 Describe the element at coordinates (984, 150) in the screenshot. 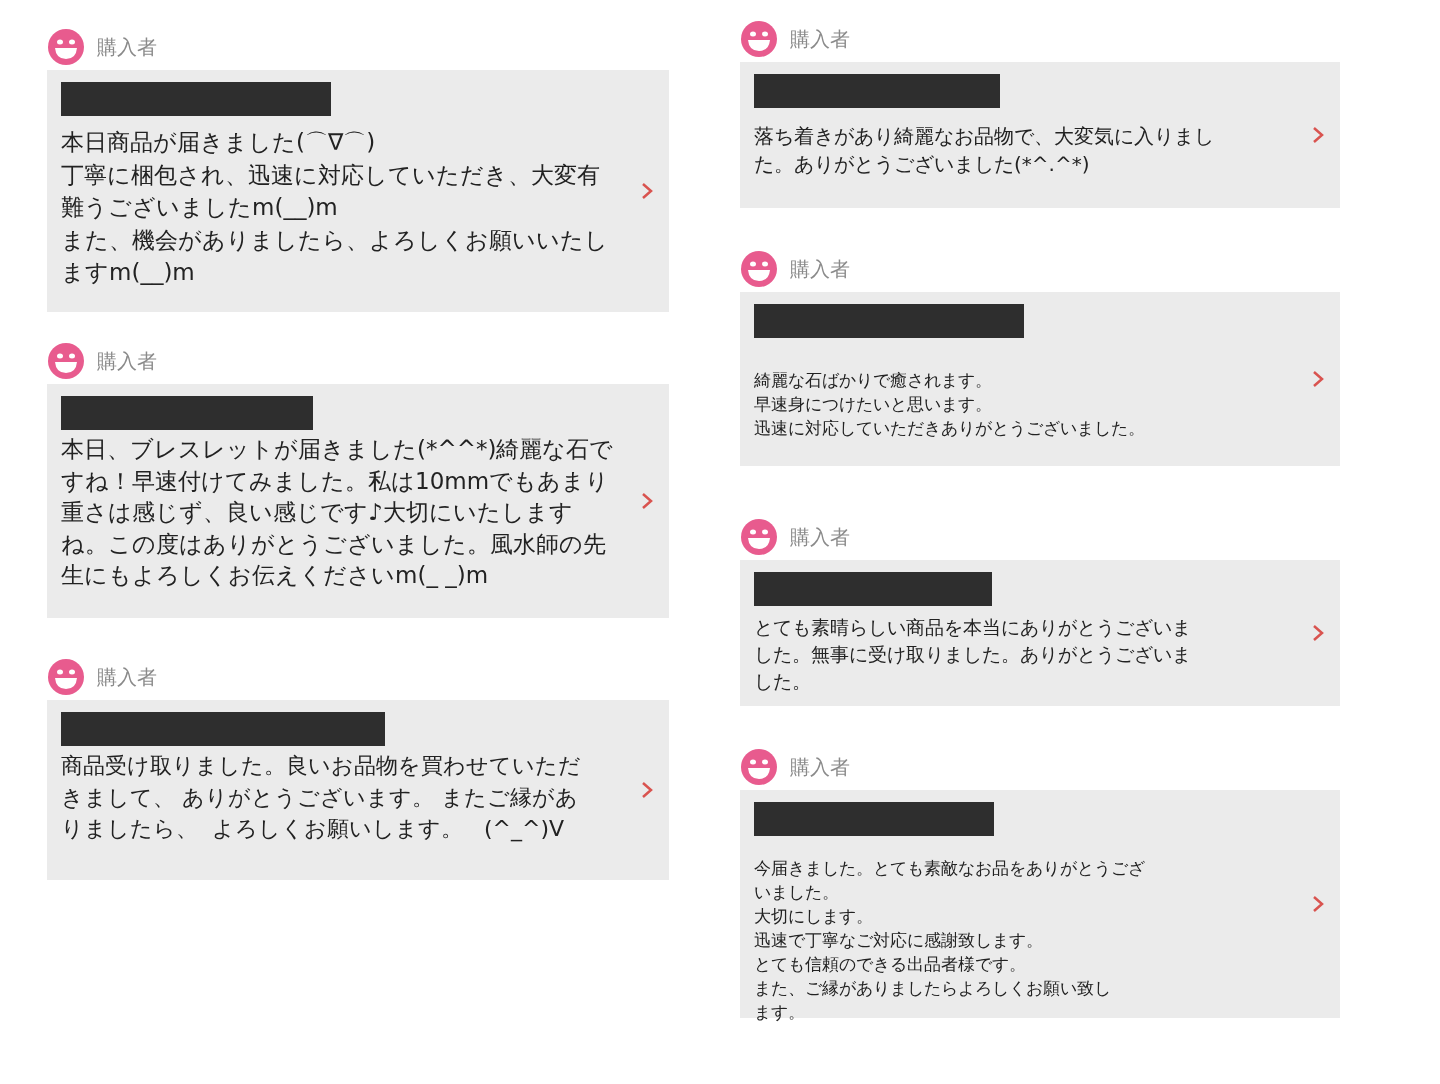

I see `review-text: 落ち着きがあり綺麗なお品物で、大変気に入りまし た。ありがとうございました(*^.^*)` at that location.